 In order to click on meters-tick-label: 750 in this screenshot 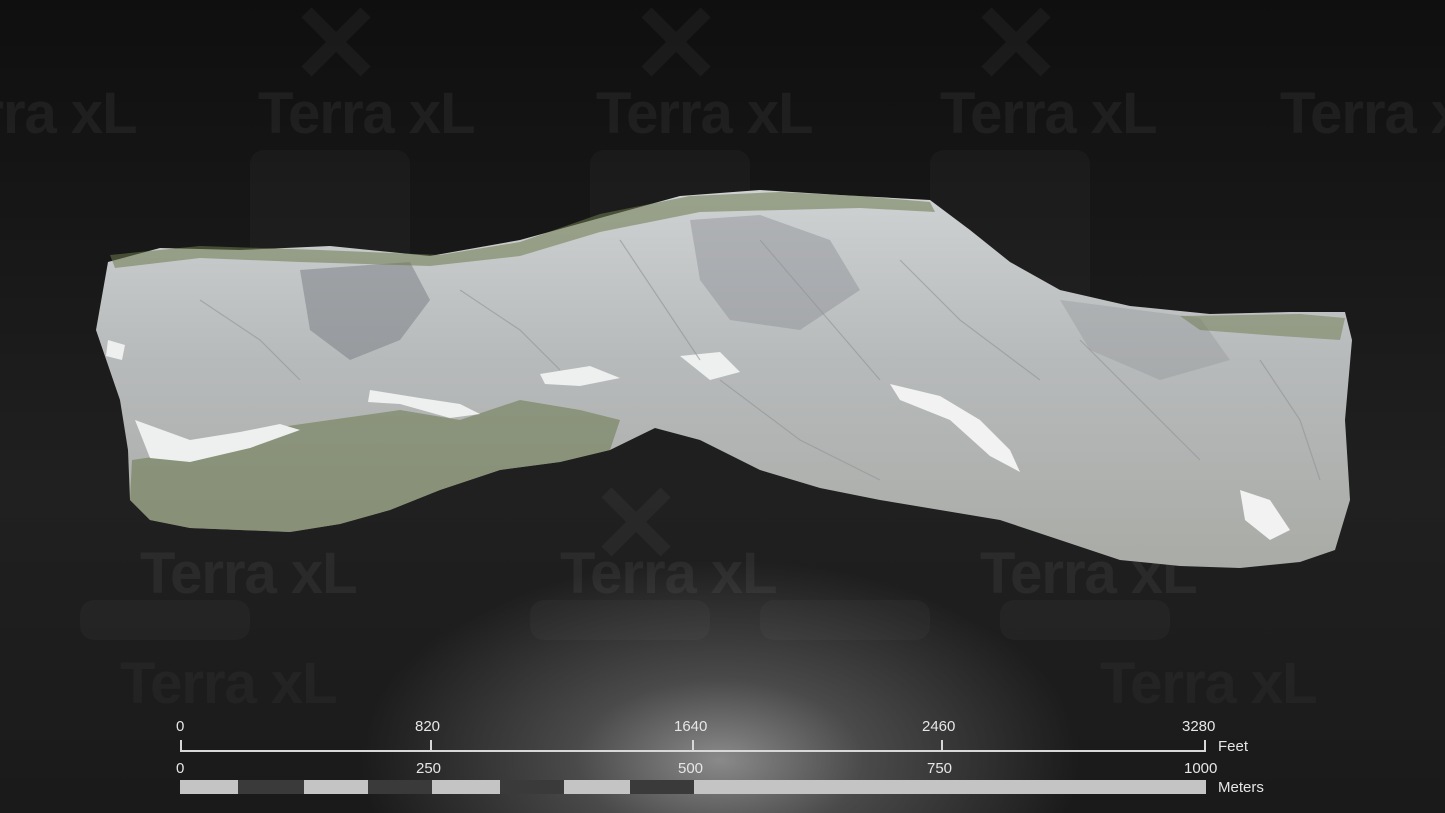, I will do `click(940, 768)`.